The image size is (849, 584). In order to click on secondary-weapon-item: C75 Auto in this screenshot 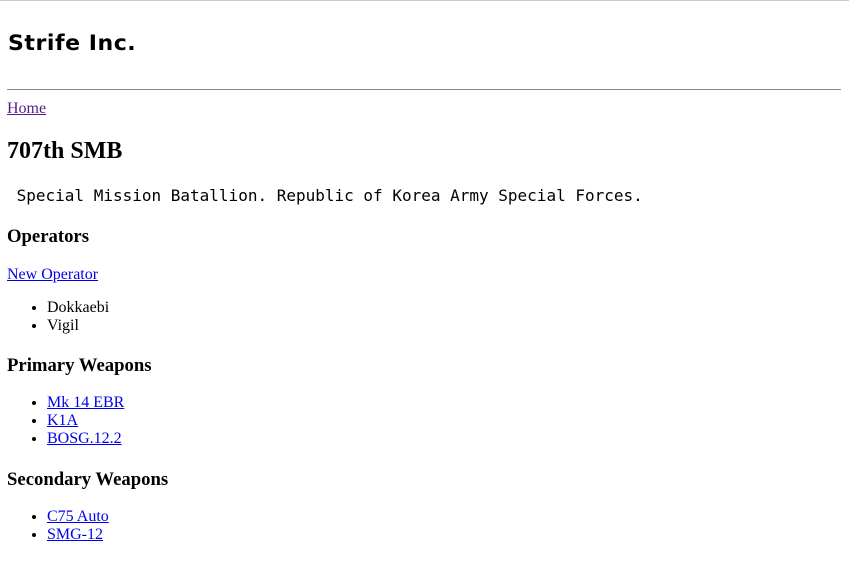, I will do `click(78, 517)`.